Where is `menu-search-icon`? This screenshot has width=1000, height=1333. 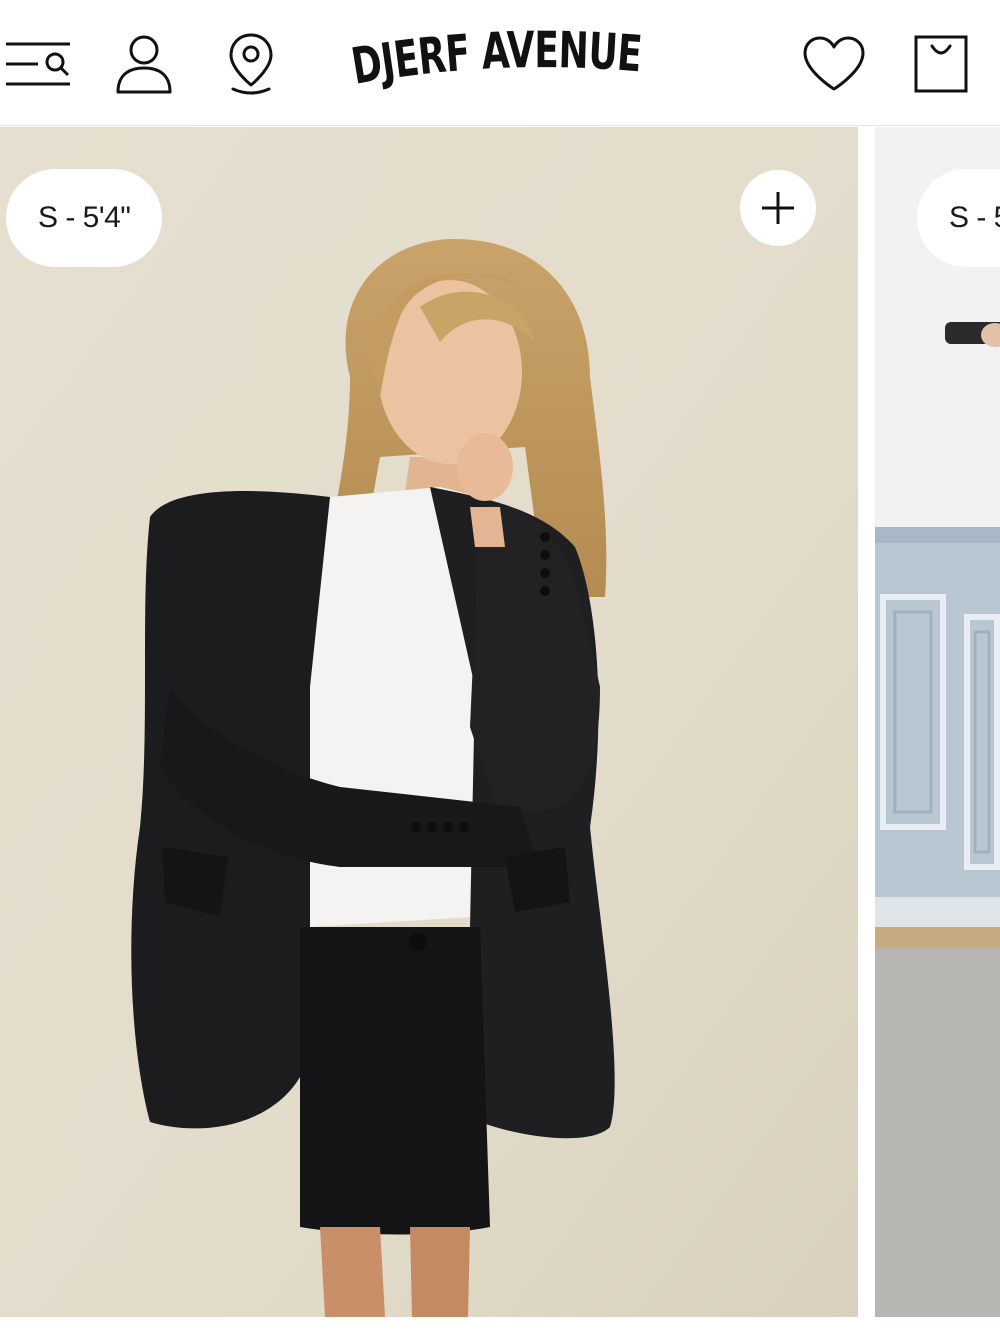 menu-search-icon is located at coordinates (38, 64).